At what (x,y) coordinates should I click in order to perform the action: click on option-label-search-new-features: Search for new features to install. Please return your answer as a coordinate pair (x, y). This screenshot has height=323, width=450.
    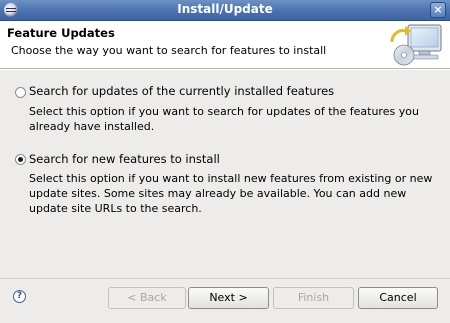
    Looking at the image, I should click on (124, 159).